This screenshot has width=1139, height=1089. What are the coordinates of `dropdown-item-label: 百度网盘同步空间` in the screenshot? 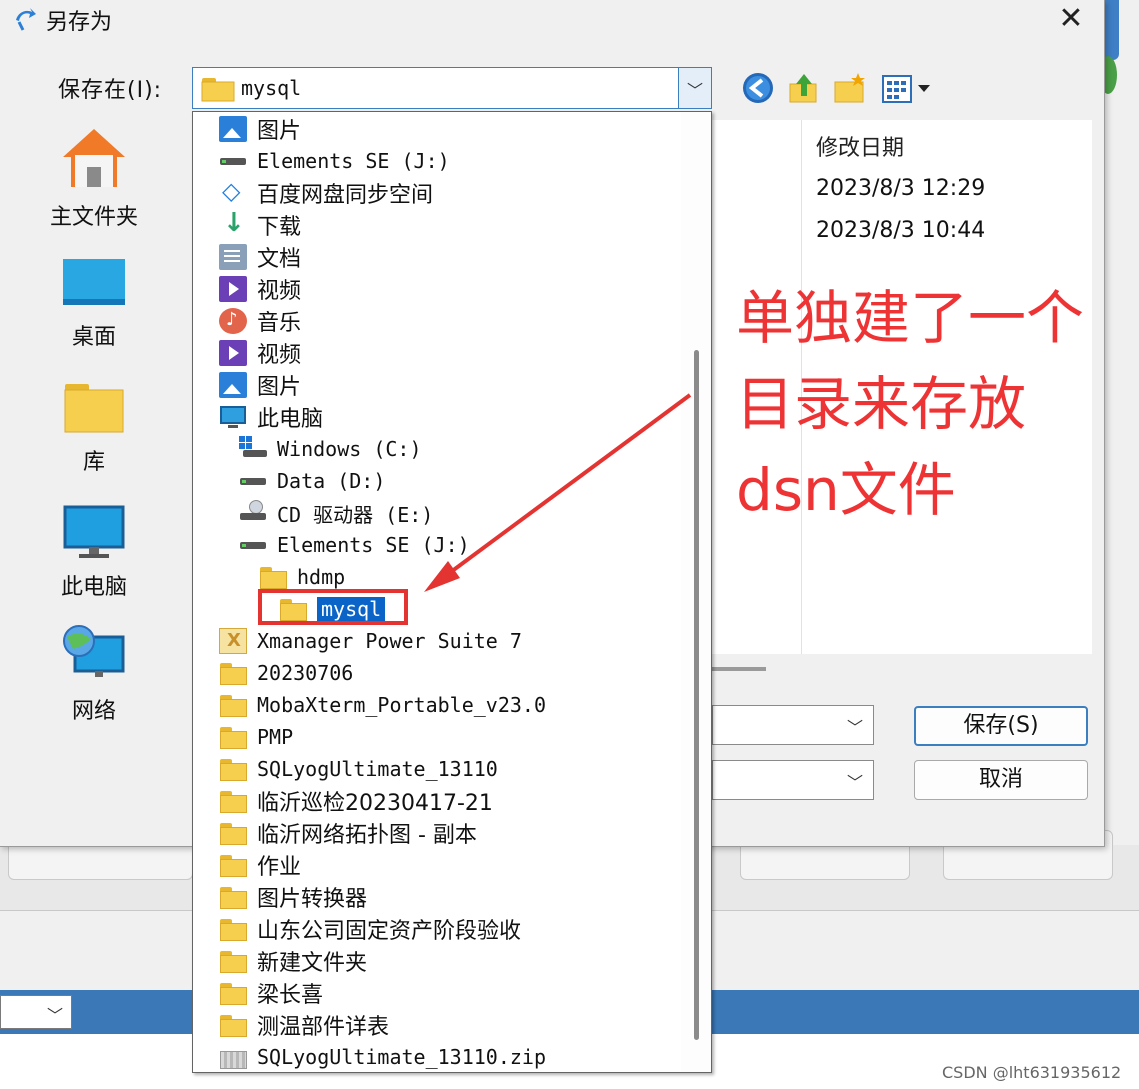 It's located at (345, 195).